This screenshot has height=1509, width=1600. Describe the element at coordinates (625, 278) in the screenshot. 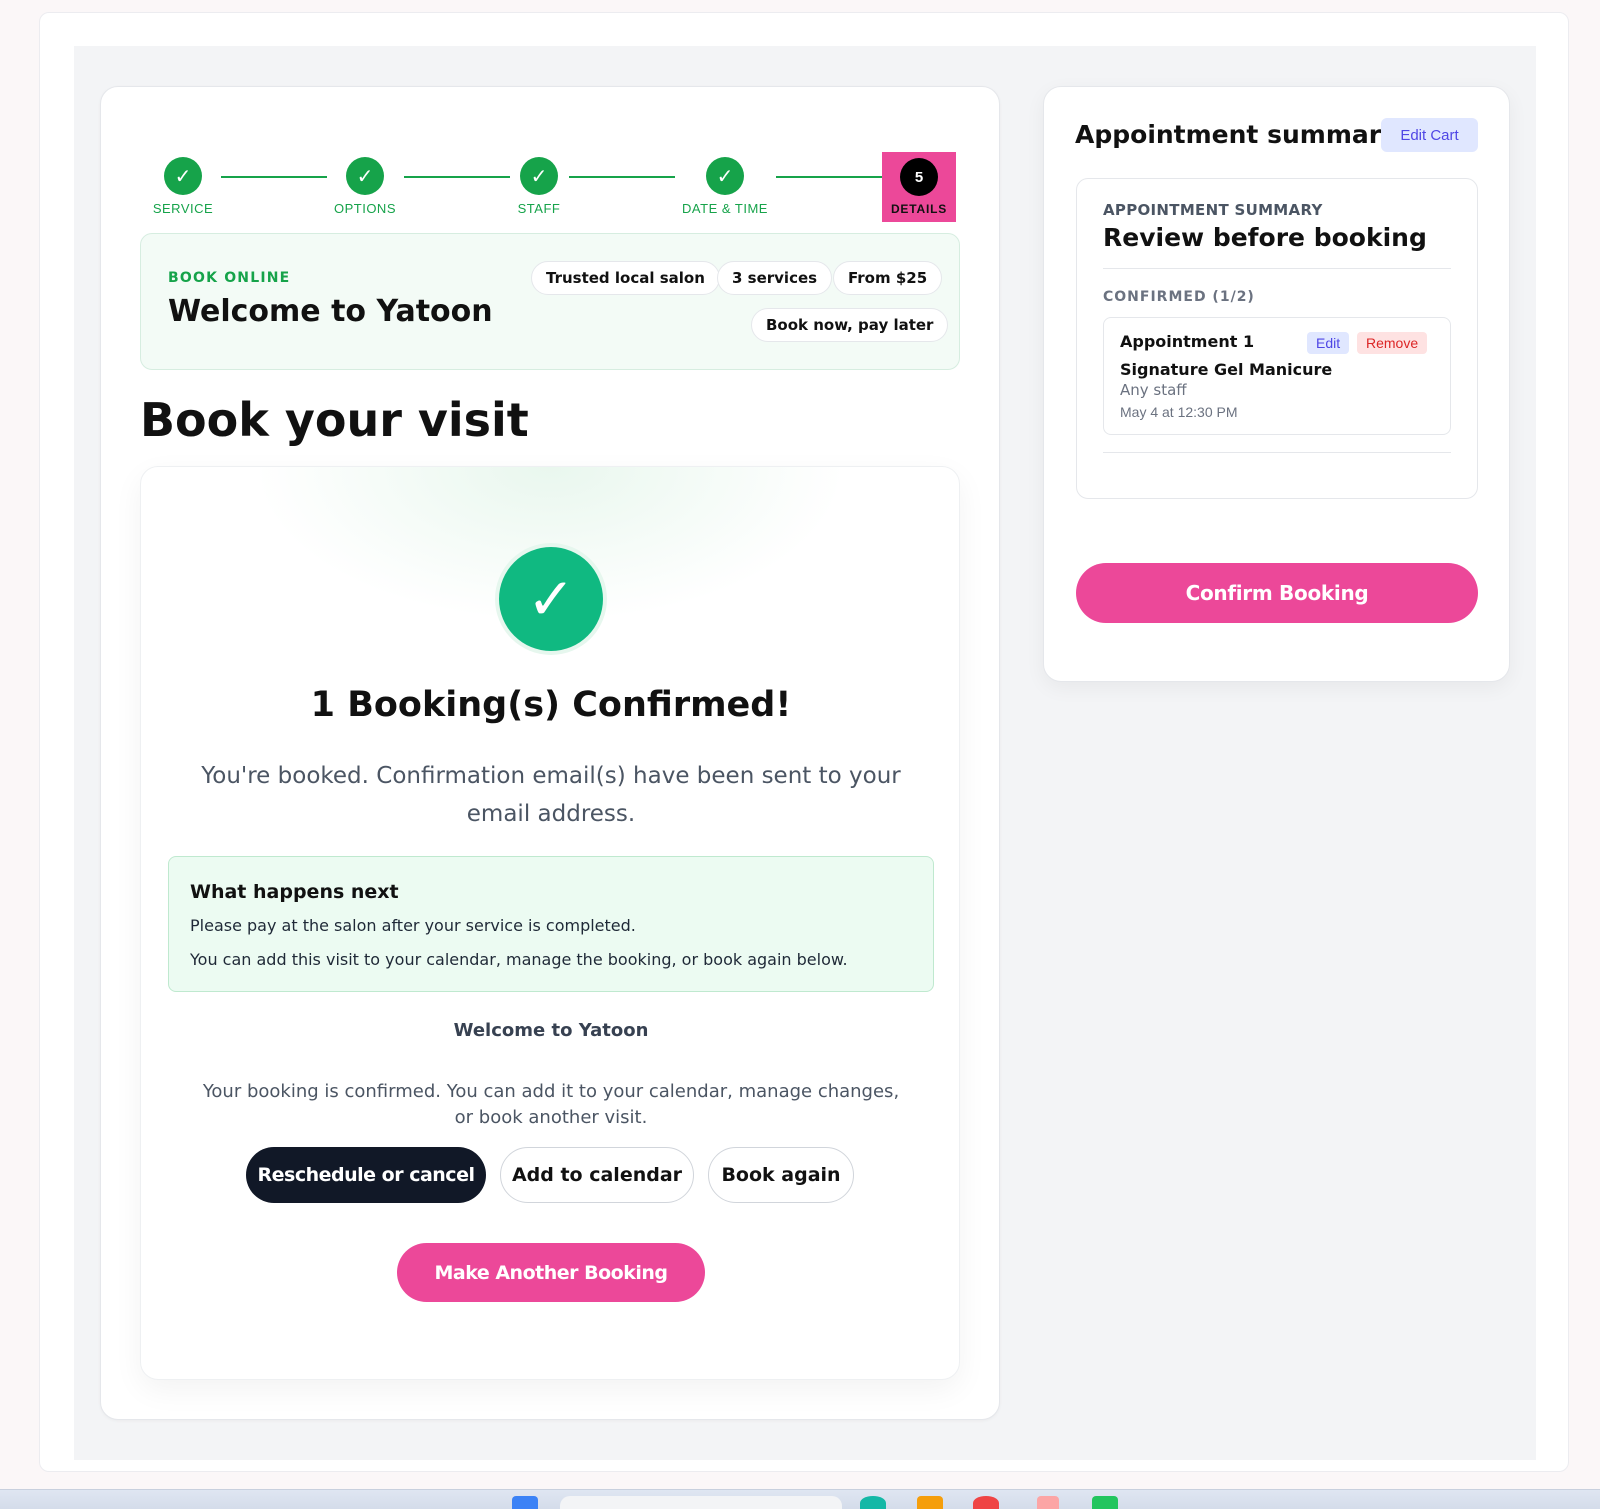

I see `pill-trusted: Trusted local salon` at that location.